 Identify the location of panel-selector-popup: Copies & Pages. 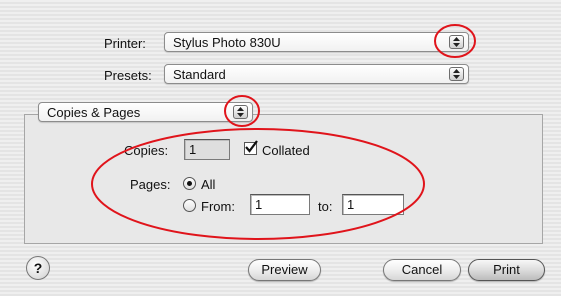
(145, 112).